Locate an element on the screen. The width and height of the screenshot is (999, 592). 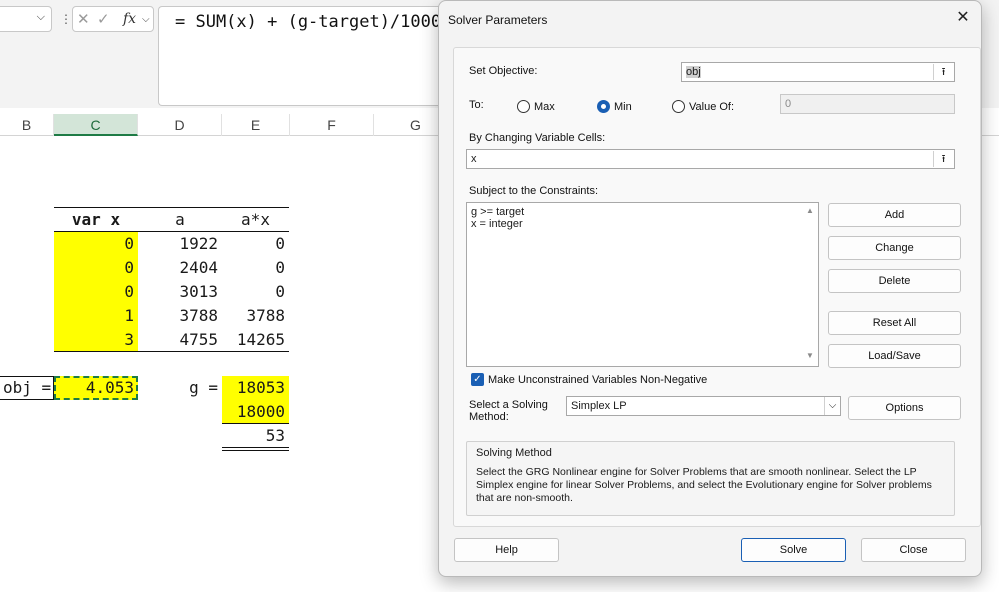
header-ax: a*x is located at coordinates (255, 220).